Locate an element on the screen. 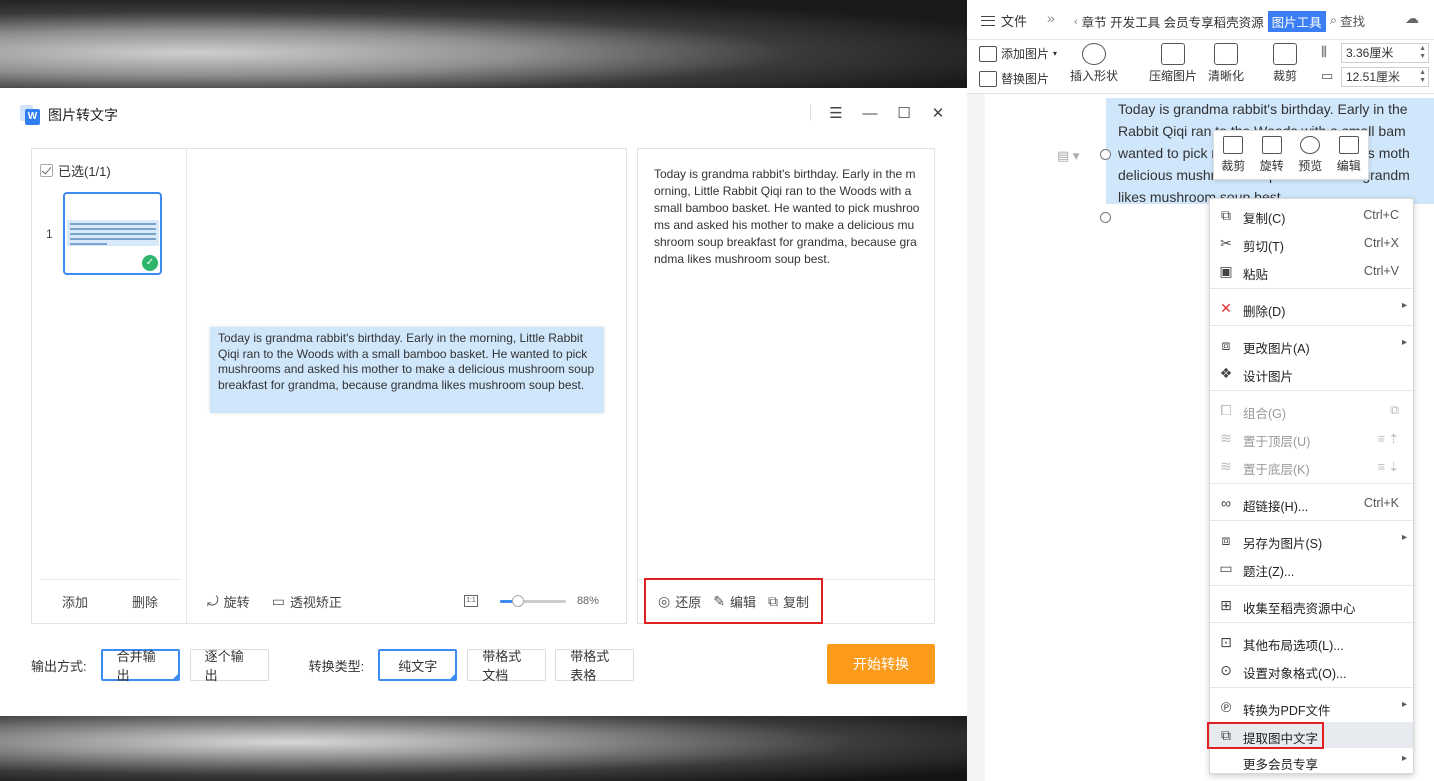 The image size is (1434, 781). menu-item-hyperlink: ∞ 超链接(H)... Ctrl+K is located at coordinates (1311, 503).